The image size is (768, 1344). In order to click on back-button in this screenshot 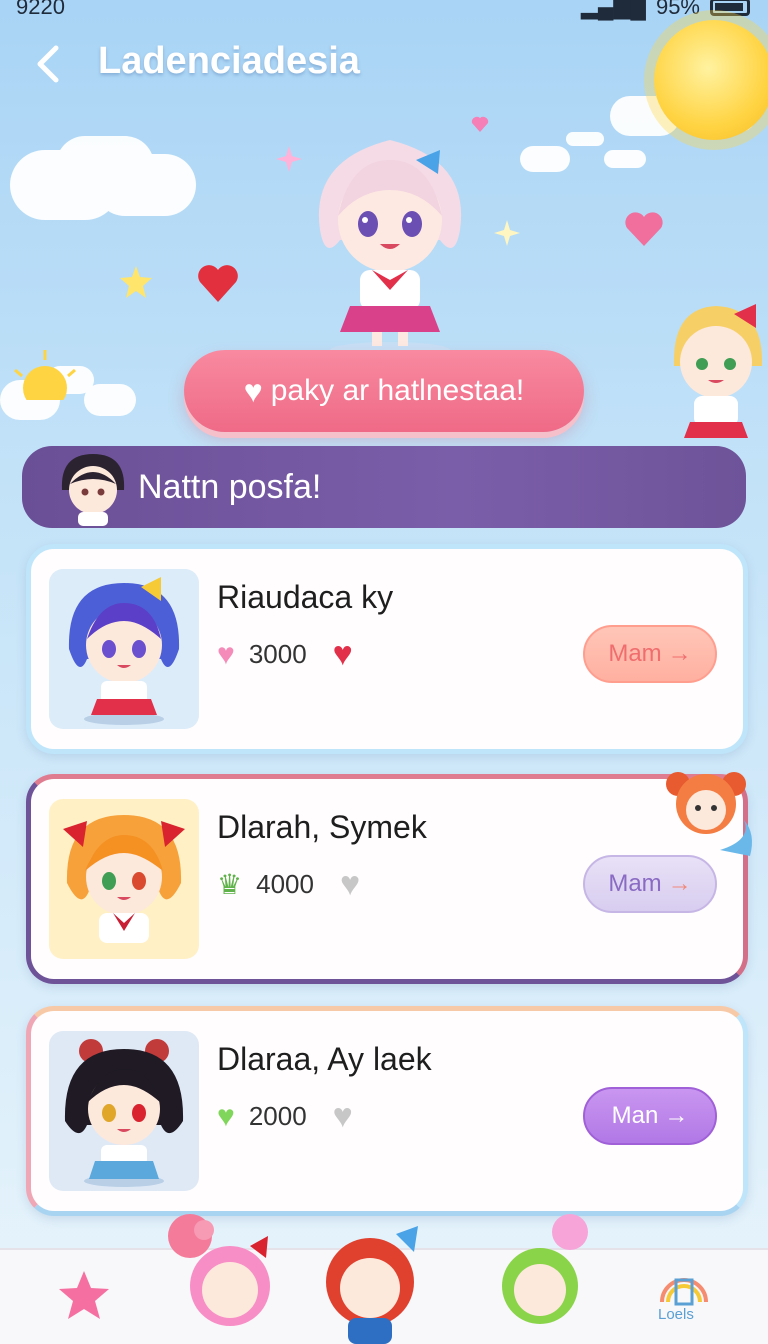, I will do `click(50, 64)`.